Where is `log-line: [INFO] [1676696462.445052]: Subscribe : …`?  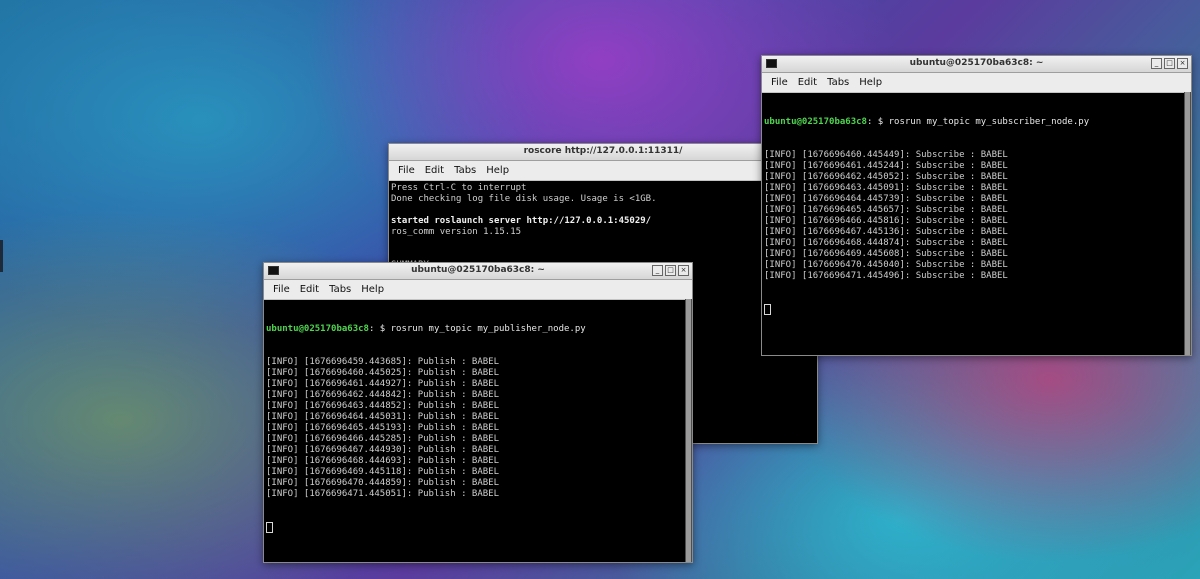
log-line: [INFO] [1676696462.445052]: Subscribe : … is located at coordinates (886, 177).